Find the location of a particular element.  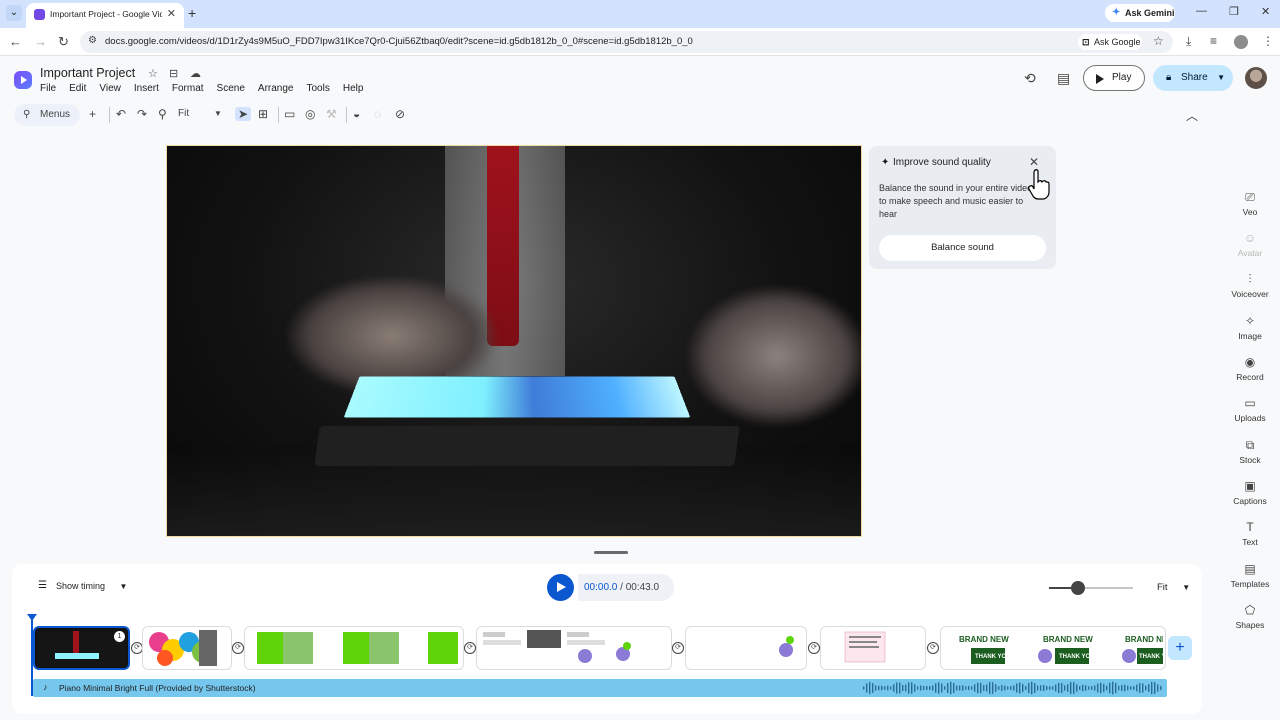

side-avatar: ☺ Avatar is located at coordinates (1250, 244).